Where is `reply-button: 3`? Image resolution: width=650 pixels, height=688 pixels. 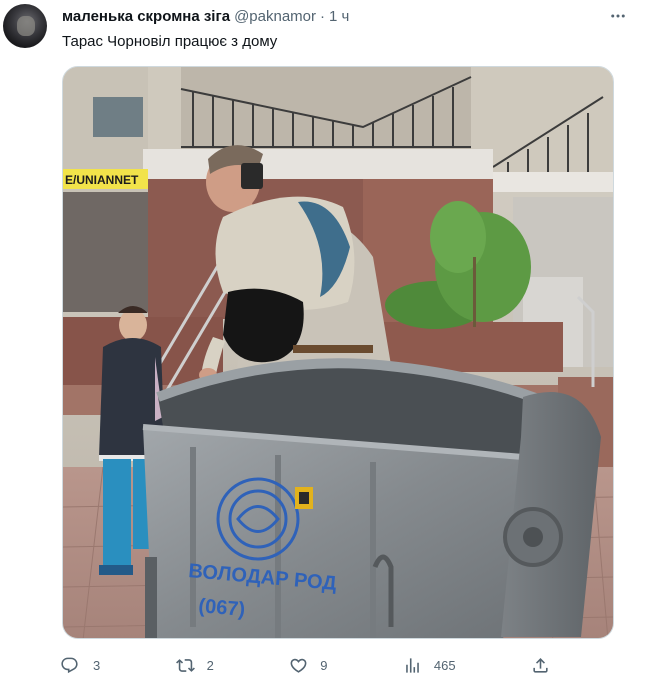 reply-button: 3 is located at coordinates (80, 665).